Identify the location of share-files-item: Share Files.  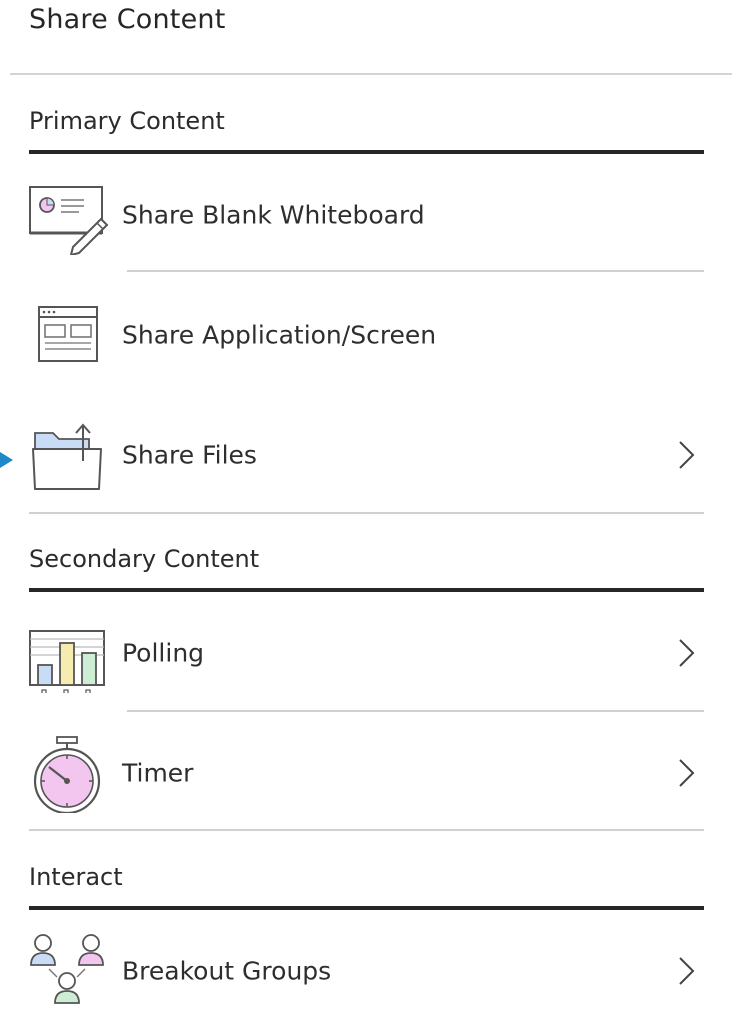
(366, 455).